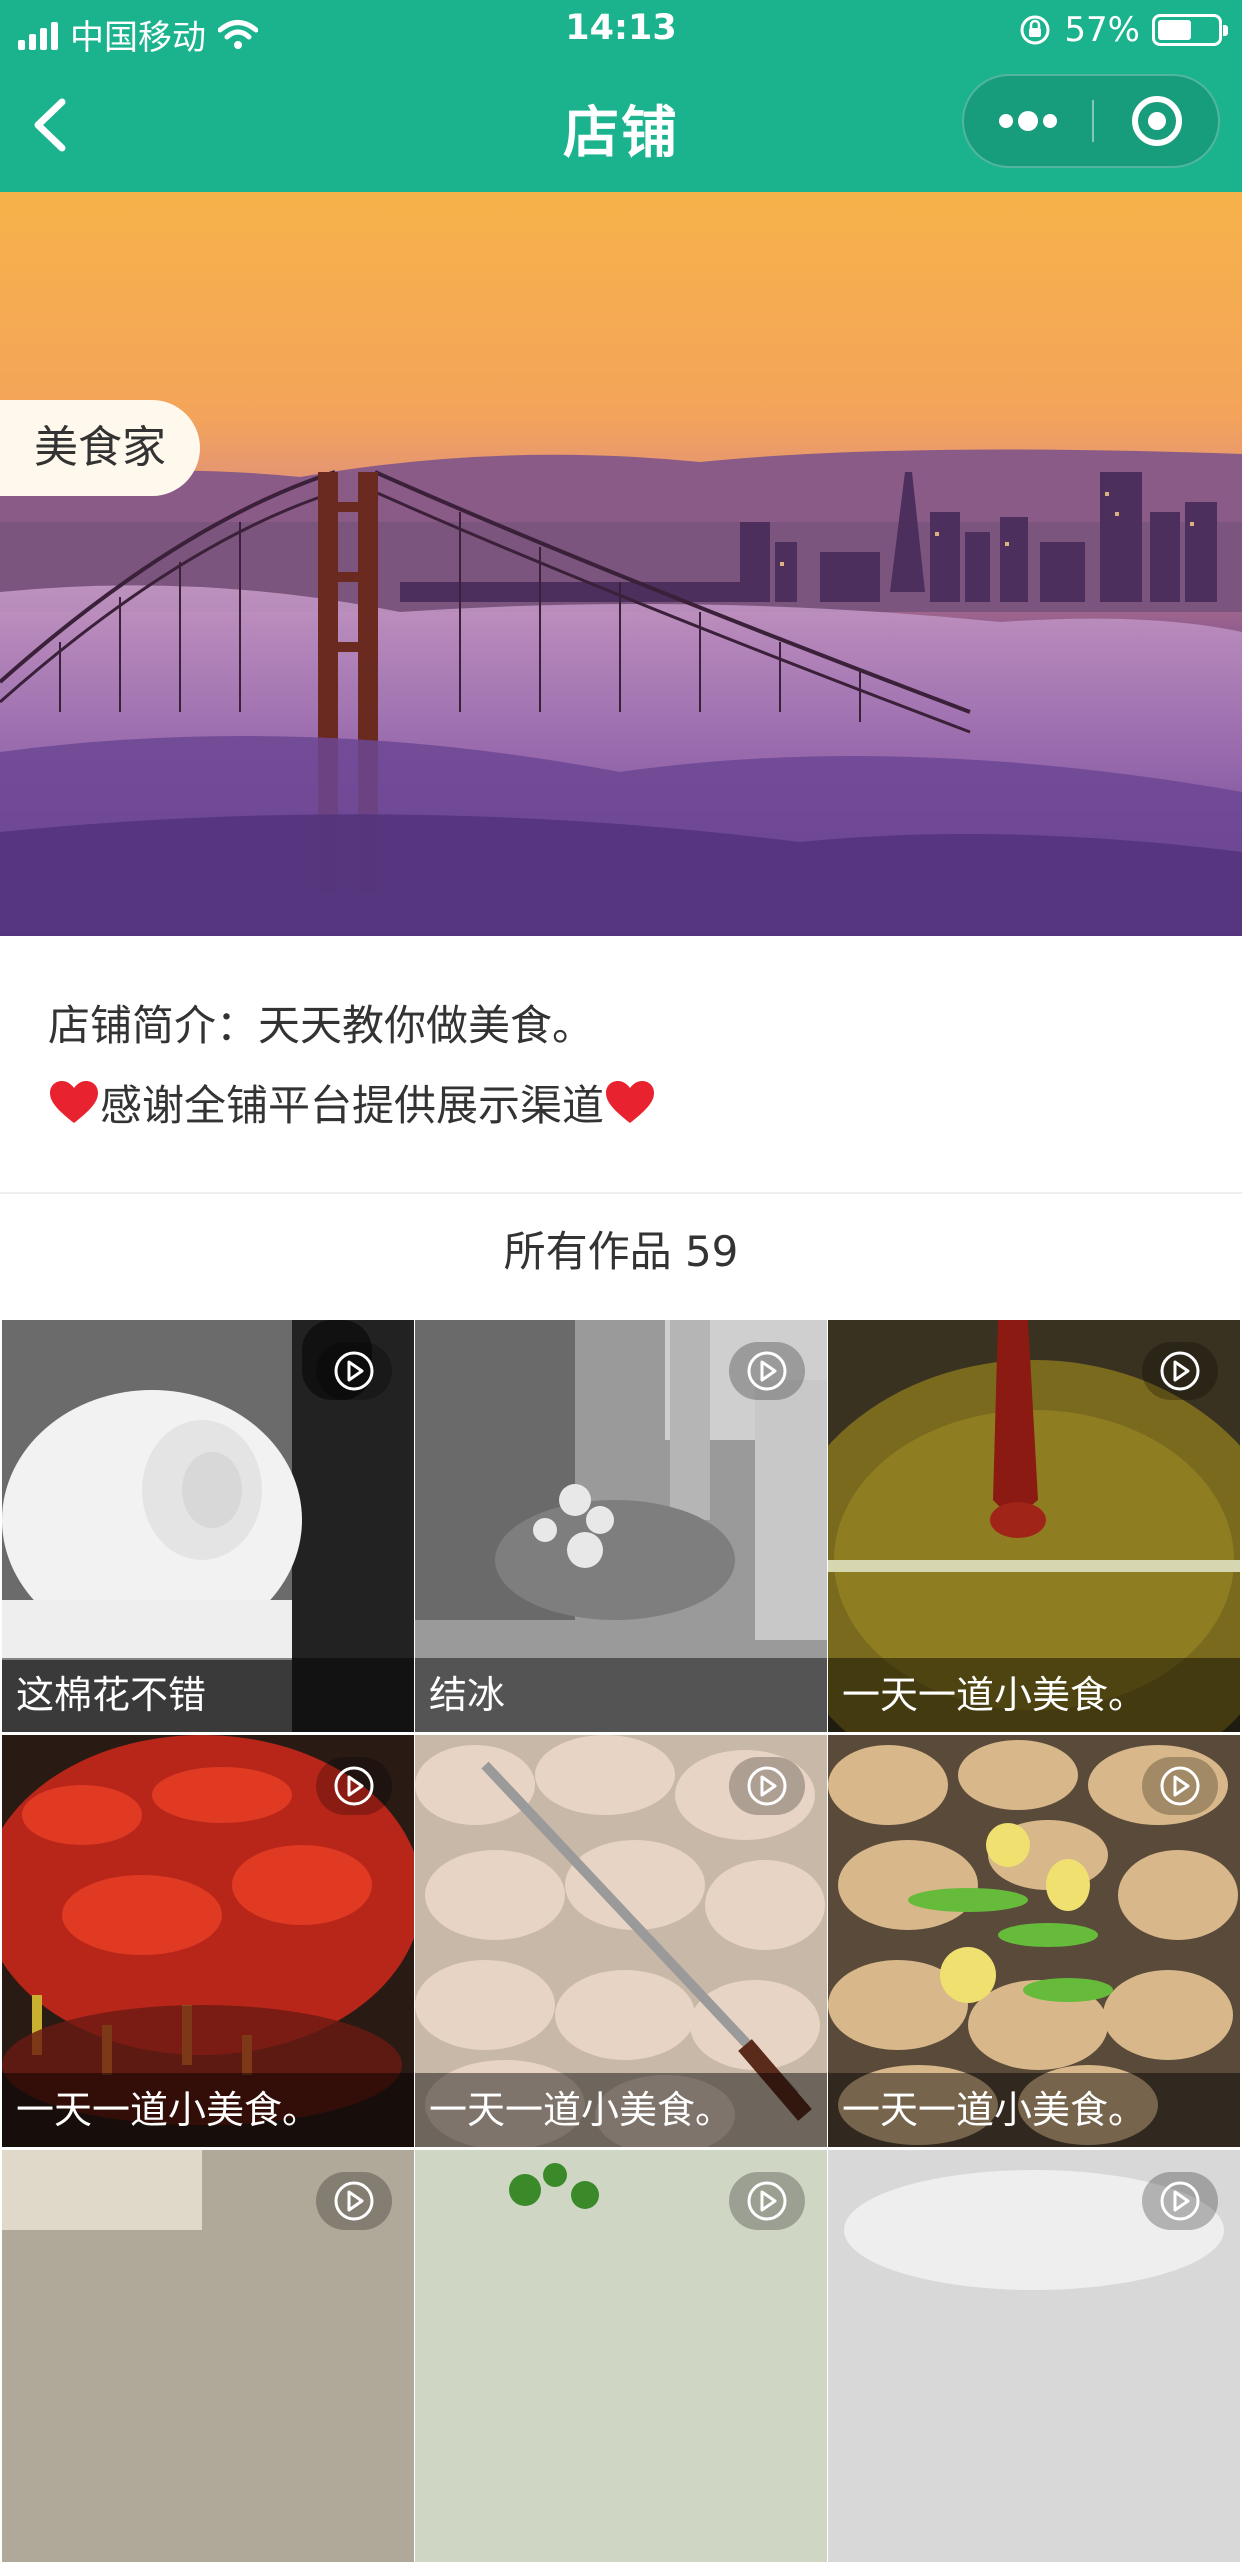  I want to click on more-dots-icon, so click(1028, 121).